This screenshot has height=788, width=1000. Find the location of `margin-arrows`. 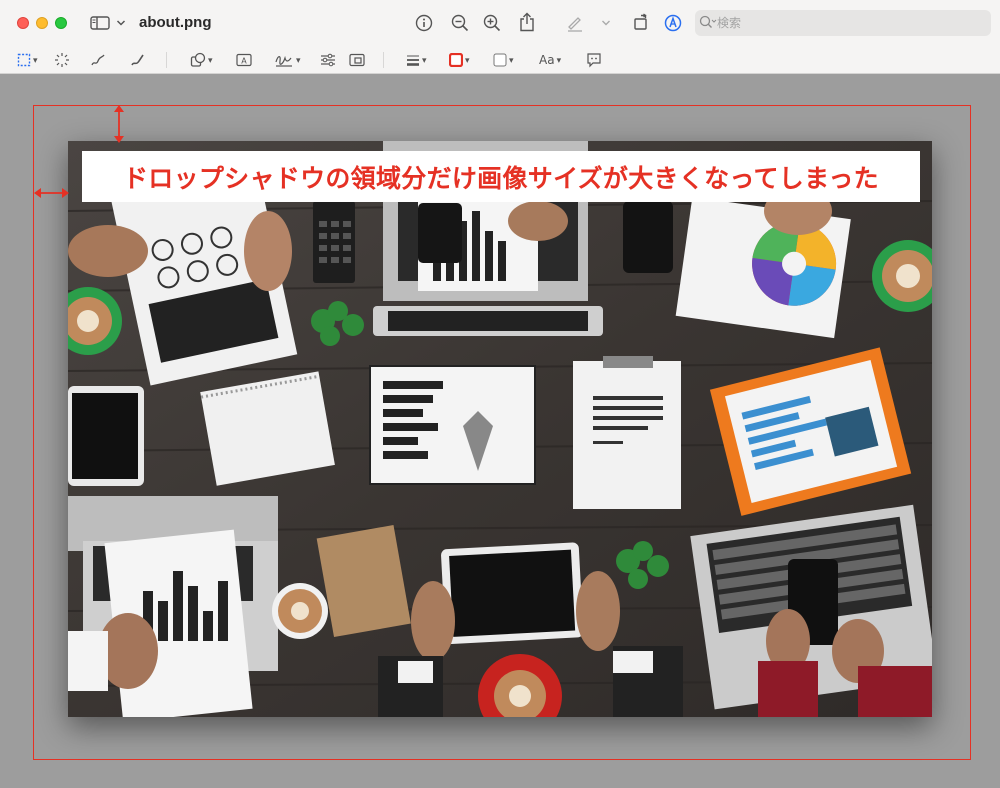

margin-arrows is located at coordinates (79, 151).